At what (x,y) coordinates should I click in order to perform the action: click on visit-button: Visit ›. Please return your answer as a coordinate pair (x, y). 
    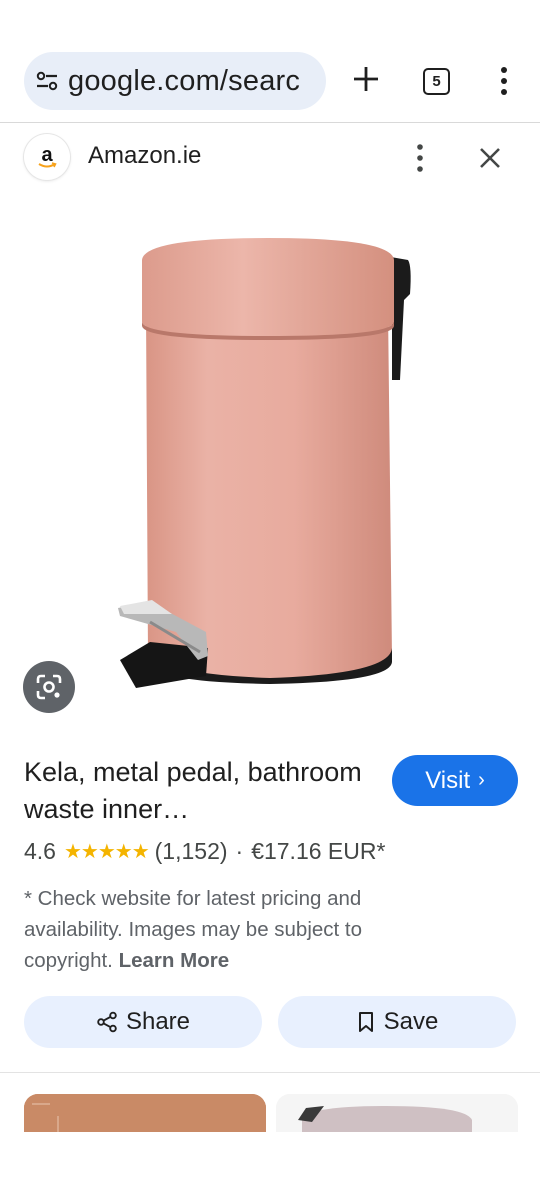
    Looking at the image, I should click on (455, 780).